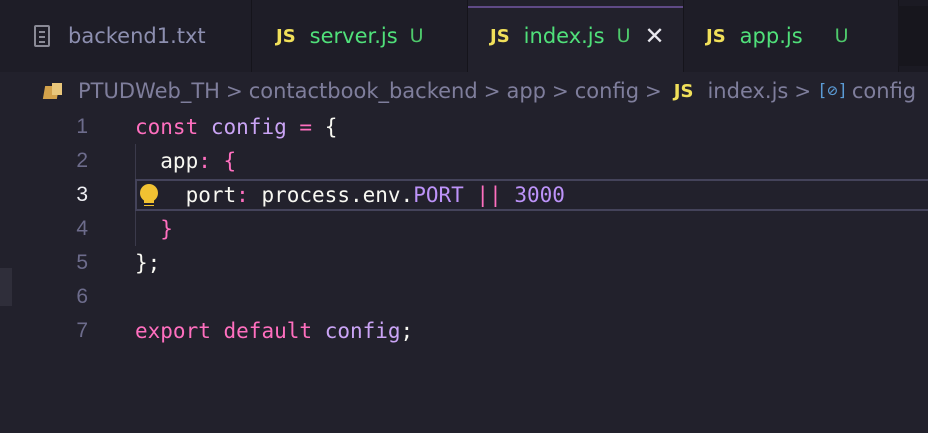 Image resolution: width=928 pixels, height=433 pixels. What do you see at coordinates (363, 91) in the screenshot?
I see `breadcrumb-item-contactbook-backend: contactbook_backend` at bounding box center [363, 91].